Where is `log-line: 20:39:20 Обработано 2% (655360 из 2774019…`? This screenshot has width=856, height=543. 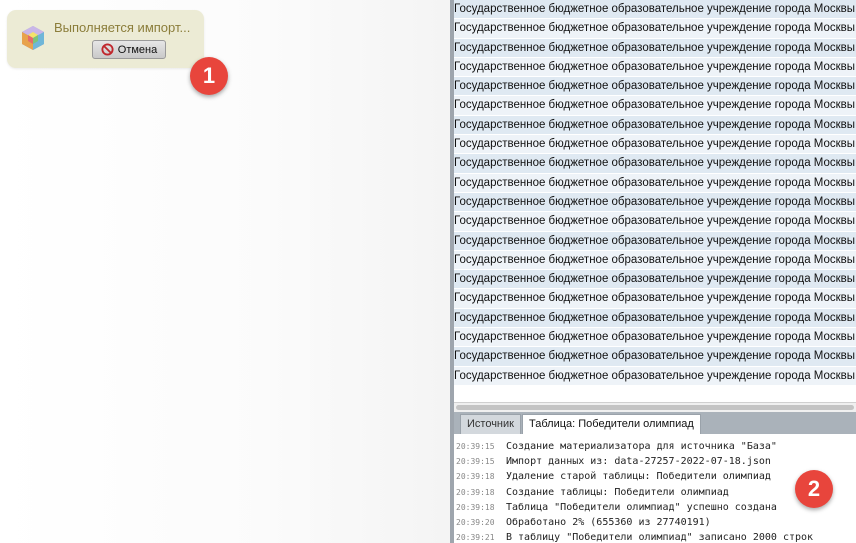 log-line: 20:39:20 Обработано 2% (655360 из 2774019… is located at coordinates (655, 522).